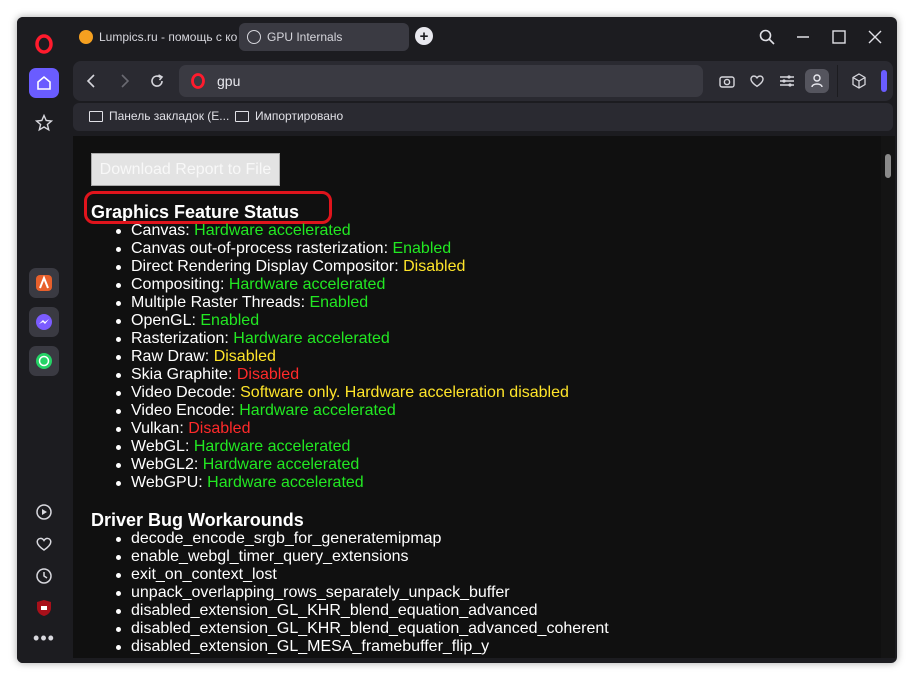 The image size is (914, 680). I want to click on feature-item: WebGPU: Hardware accelerated, so click(330, 483).